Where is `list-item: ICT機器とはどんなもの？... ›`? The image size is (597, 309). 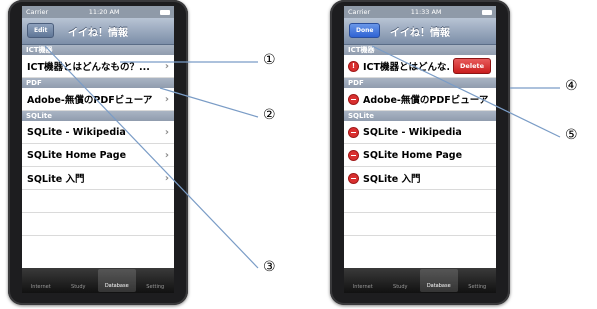
list-item: ICT機器とはどんなもの？... › is located at coordinates (98, 66).